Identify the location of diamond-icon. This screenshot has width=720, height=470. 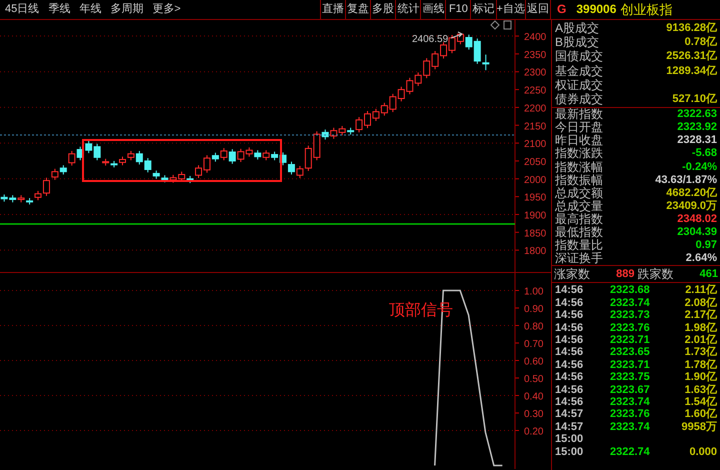
(495, 25).